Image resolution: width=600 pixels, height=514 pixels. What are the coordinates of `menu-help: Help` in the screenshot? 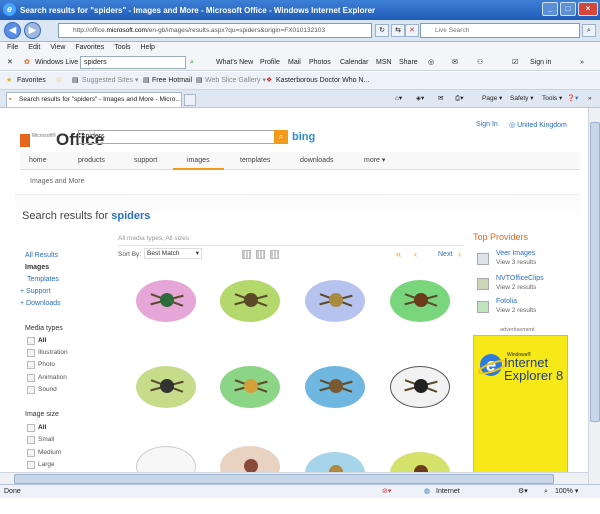 It's located at (148, 48).